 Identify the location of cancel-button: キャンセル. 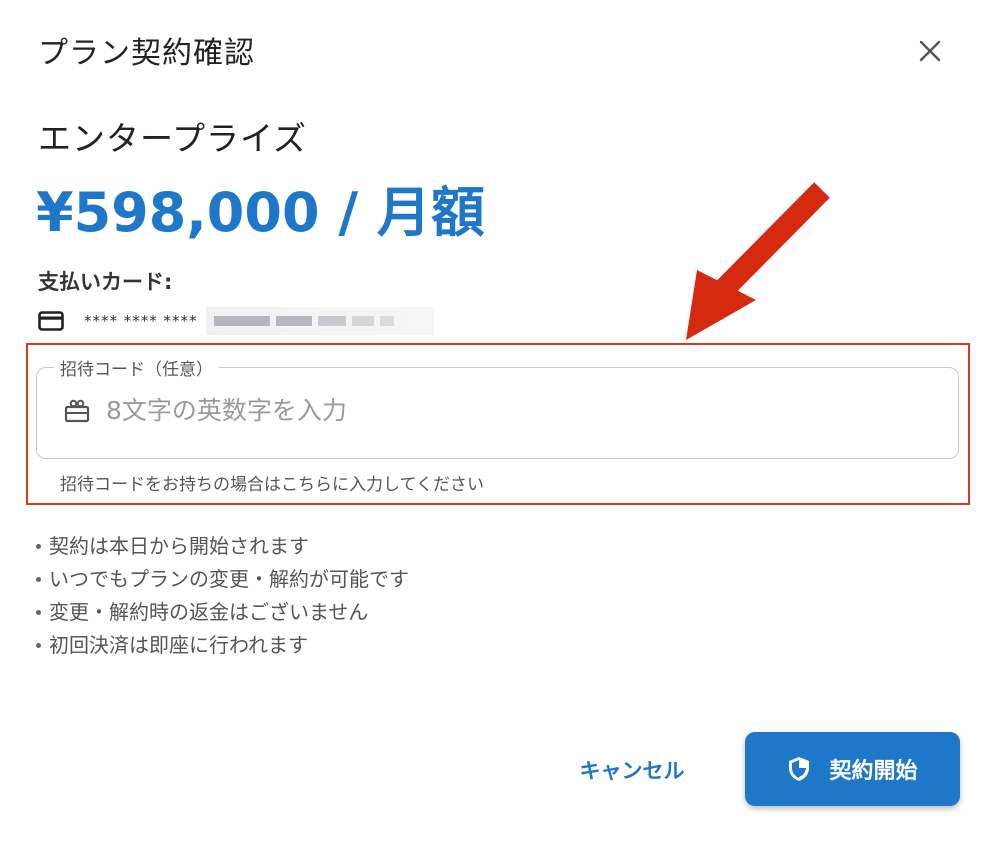
(632, 770).